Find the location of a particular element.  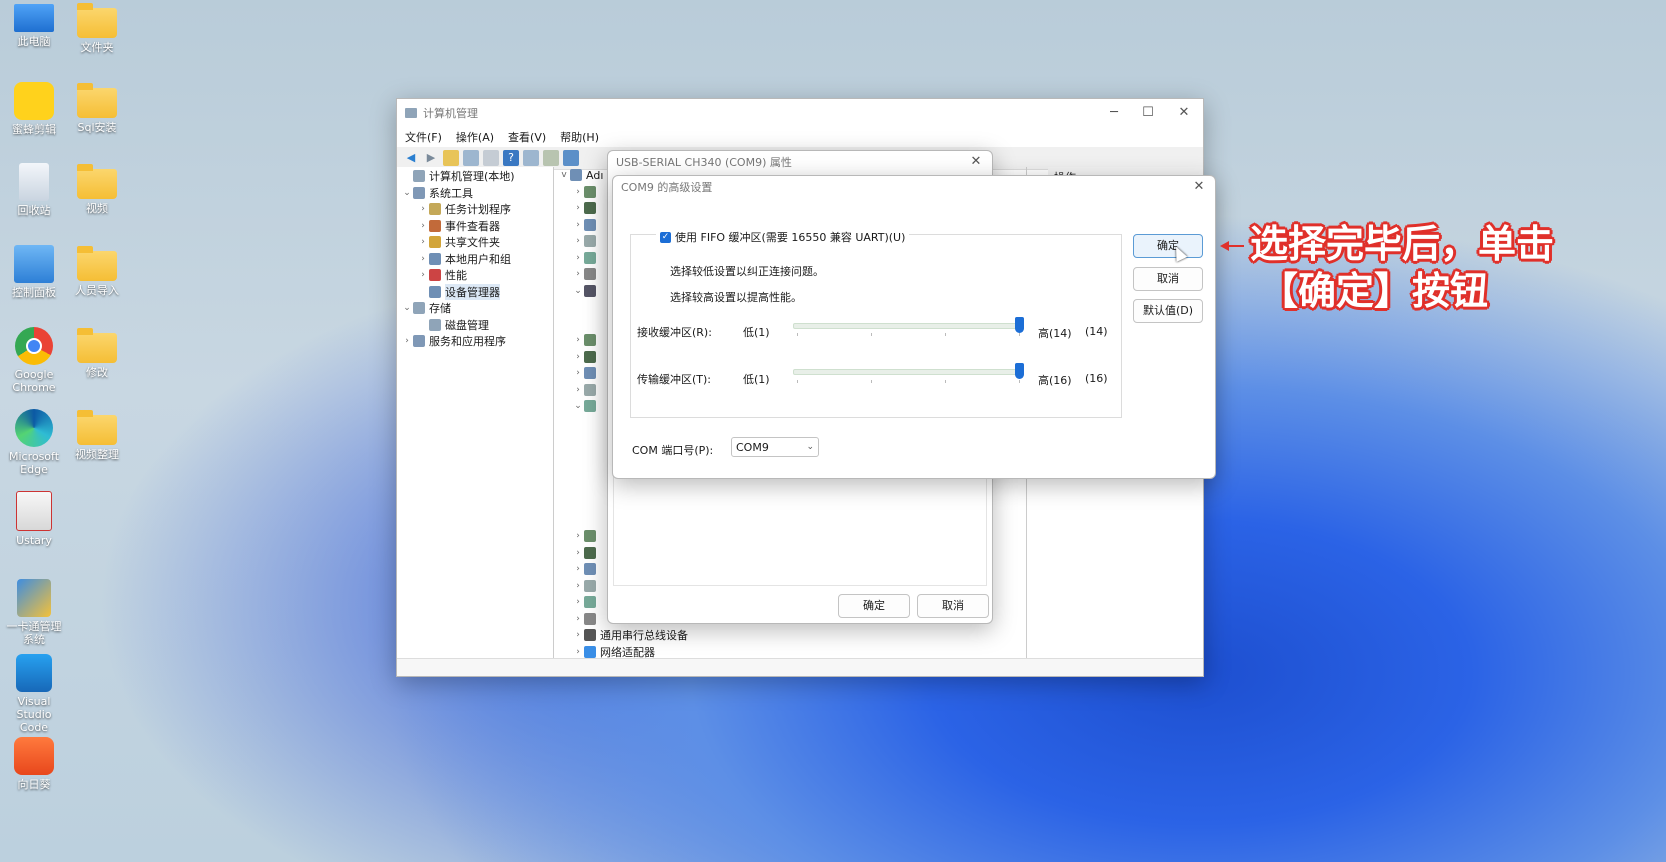

properties-icon is located at coordinates (491, 158).